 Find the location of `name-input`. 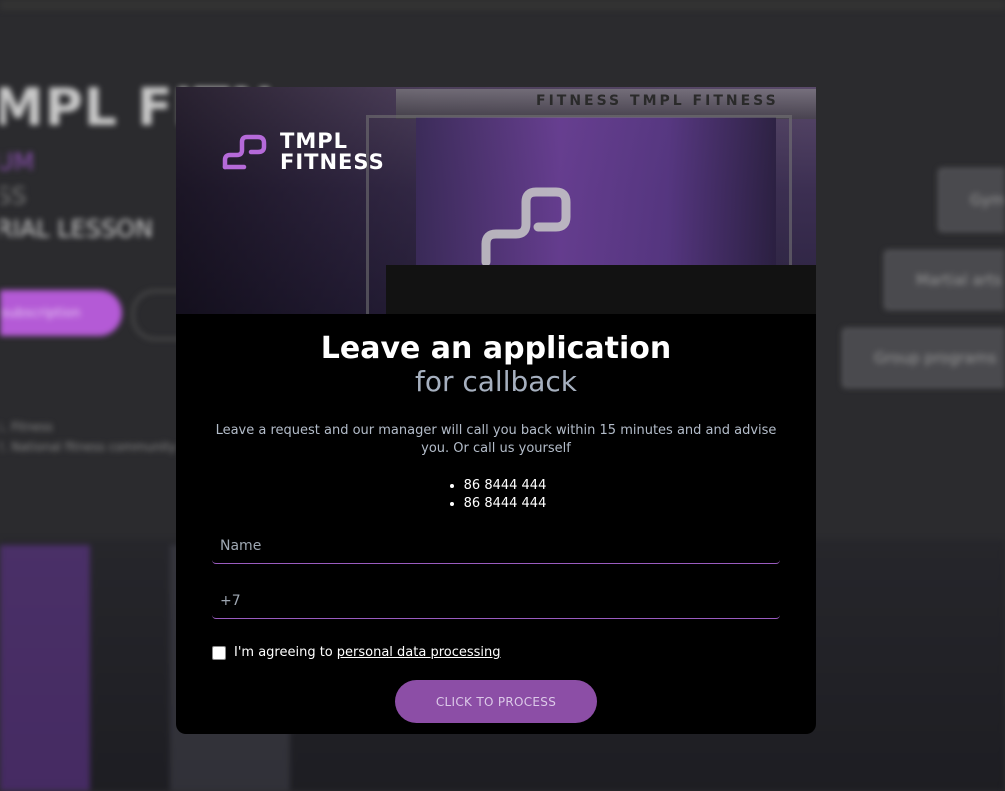

name-input is located at coordinates (496, 546).